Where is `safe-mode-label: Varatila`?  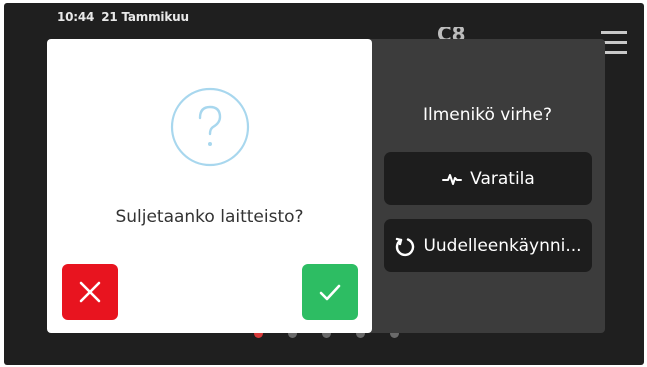 safe-mode-label: Varatila is located at coordinates (502, 178).